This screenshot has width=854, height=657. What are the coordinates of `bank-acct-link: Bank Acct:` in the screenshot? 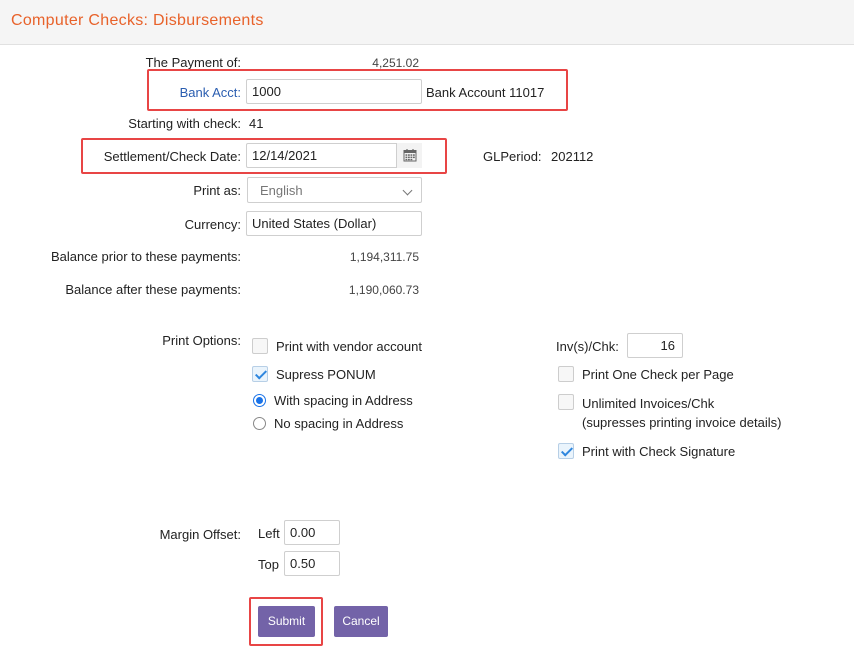 It's located at (210, 92).